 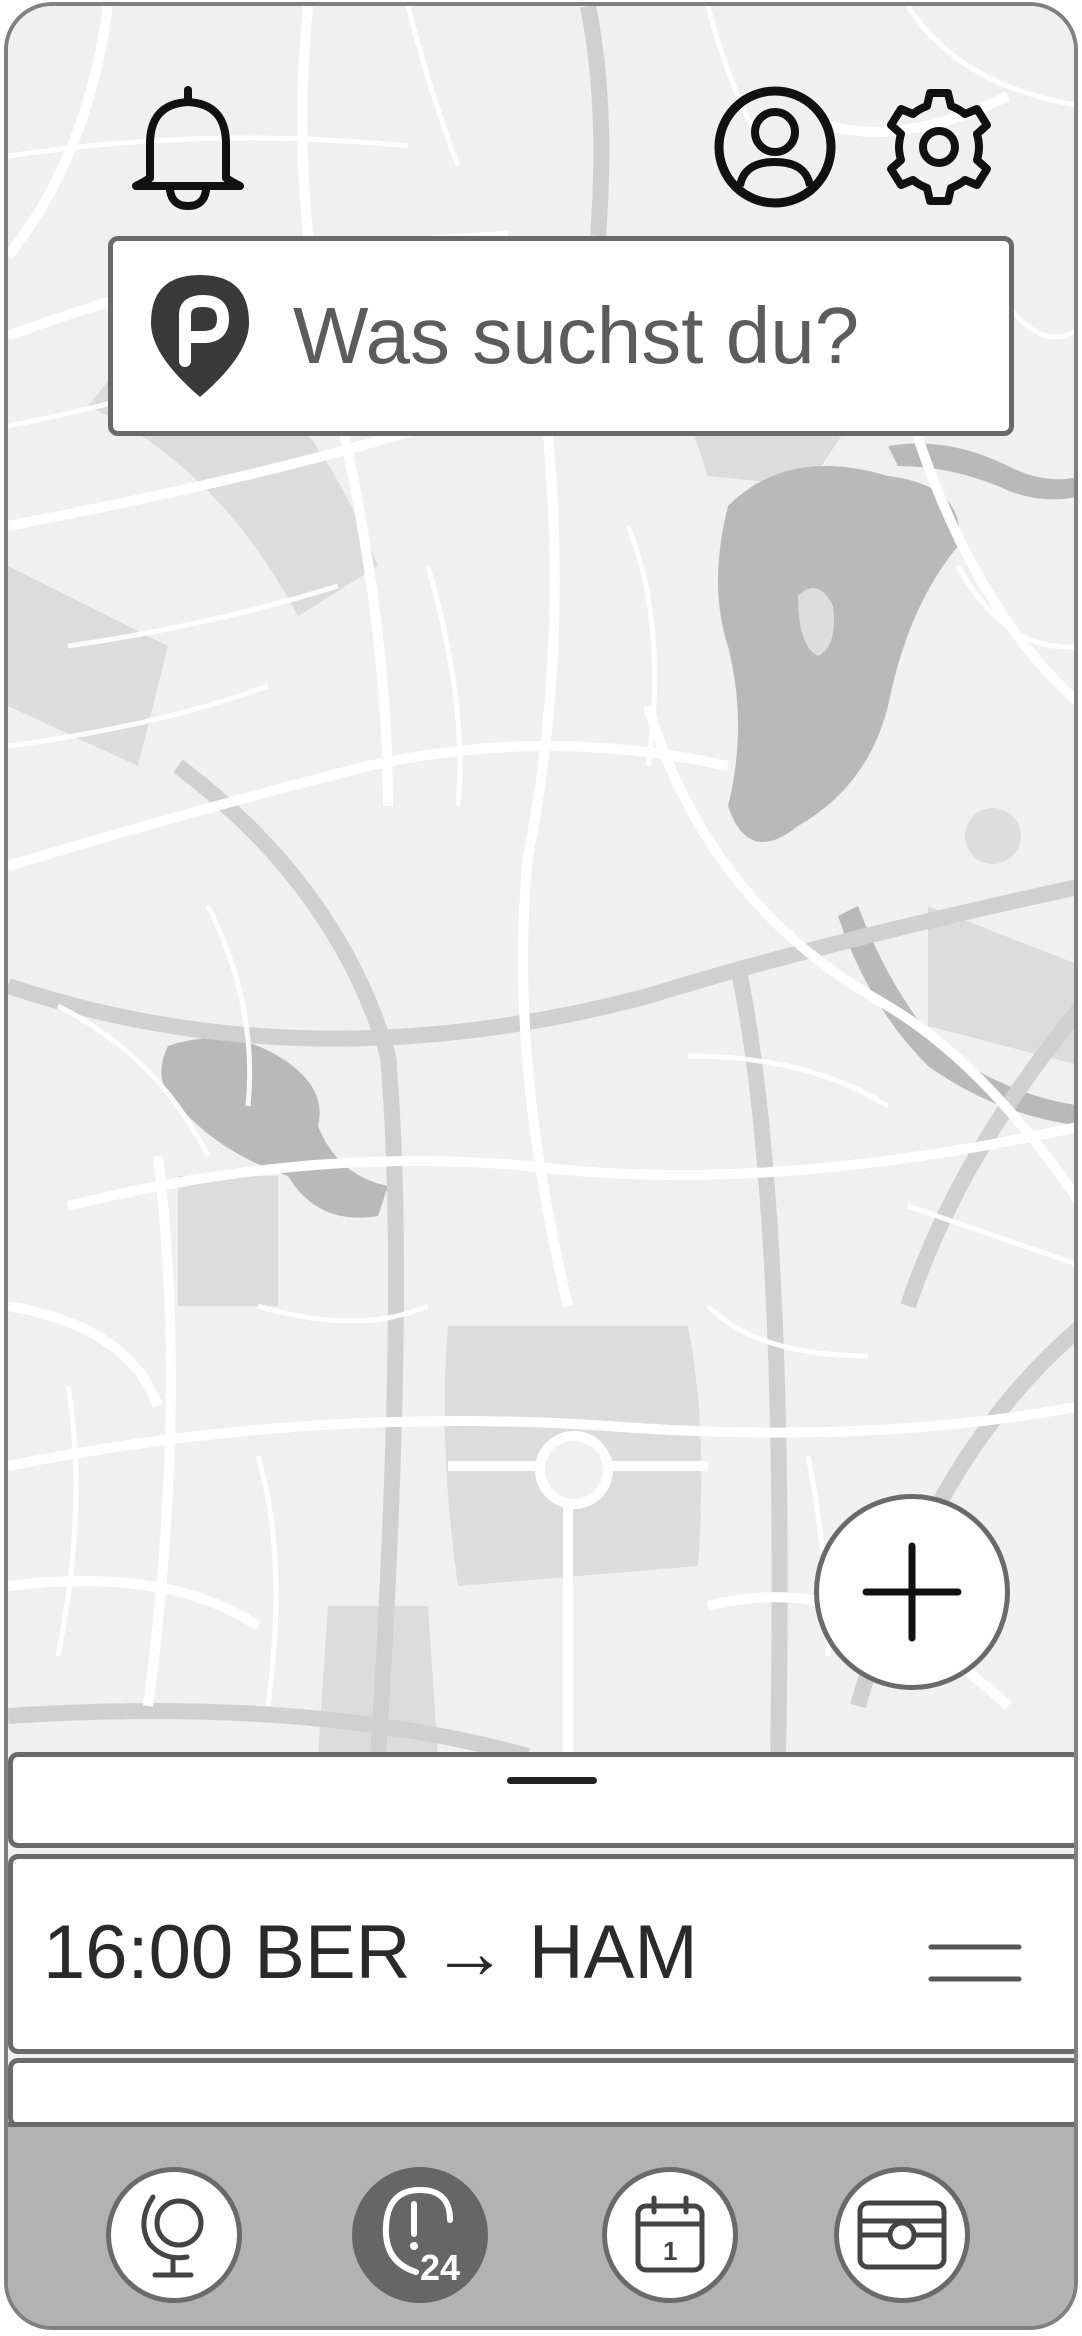 I want to click on drag-handle-icon, so click(x=975, y=1963).